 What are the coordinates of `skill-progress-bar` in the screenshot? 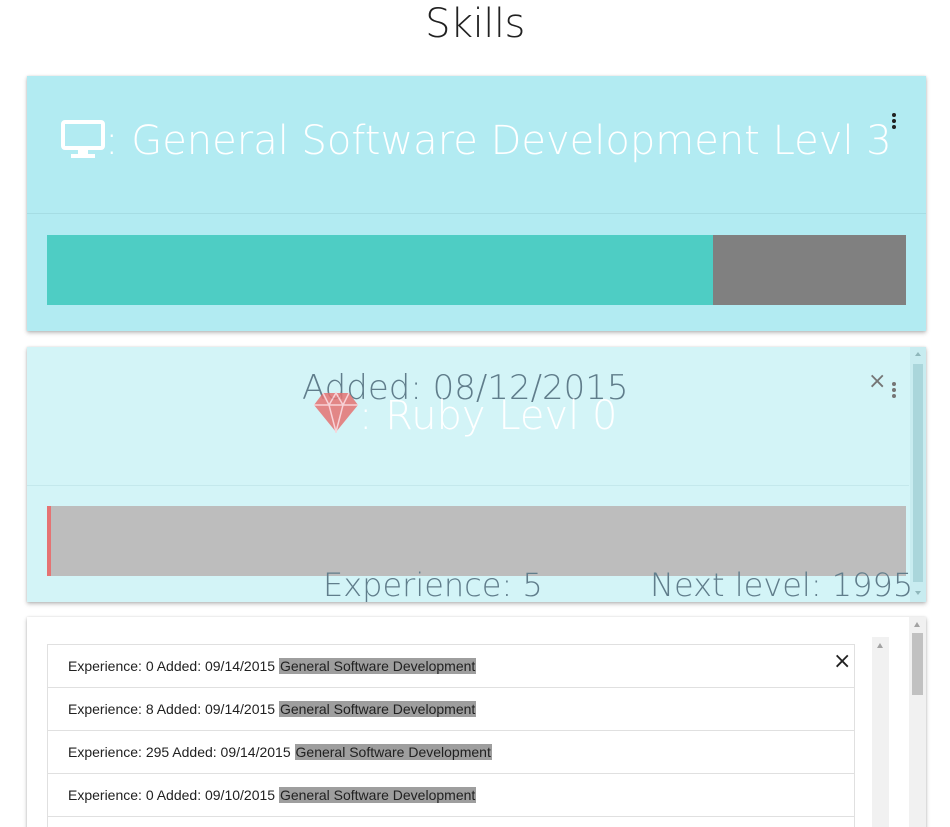 It's located at (476, 270).